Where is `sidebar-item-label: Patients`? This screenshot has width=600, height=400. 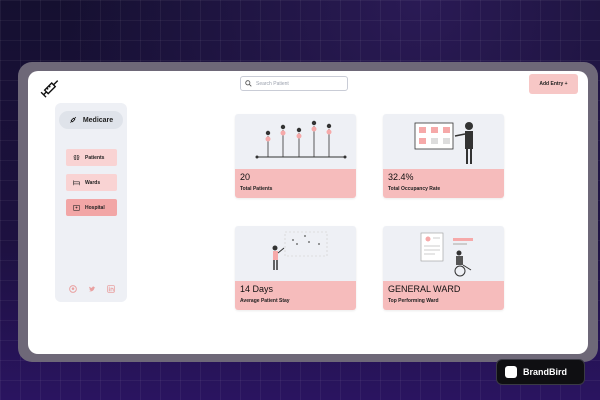
sidebar-item-label: Patients is located at coordinates (95, 157).